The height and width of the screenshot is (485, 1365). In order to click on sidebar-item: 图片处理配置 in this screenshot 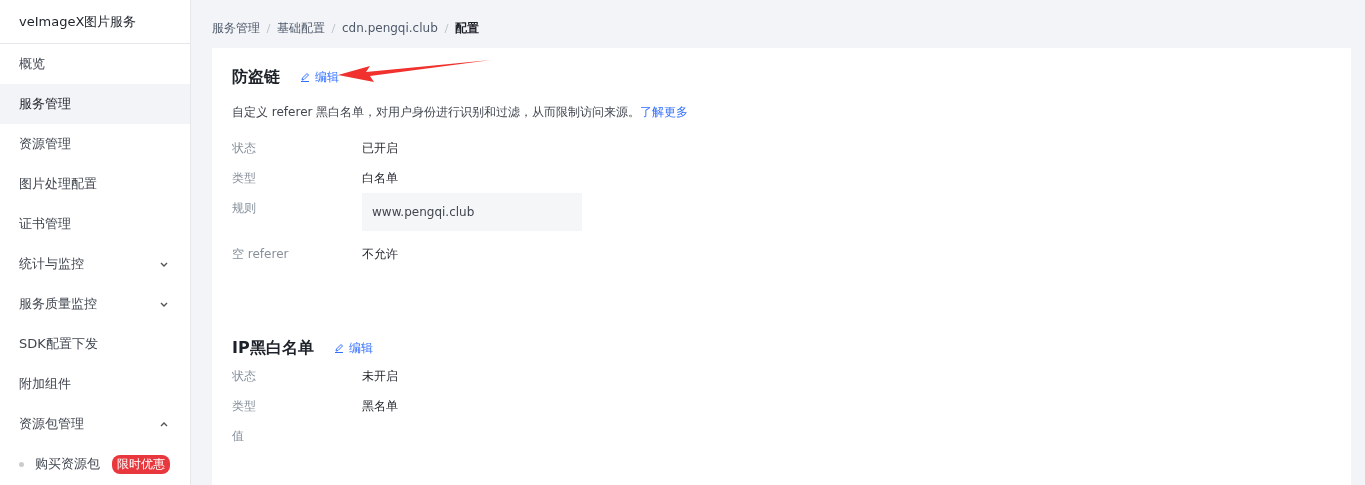, I will do `click(95, 184)`.